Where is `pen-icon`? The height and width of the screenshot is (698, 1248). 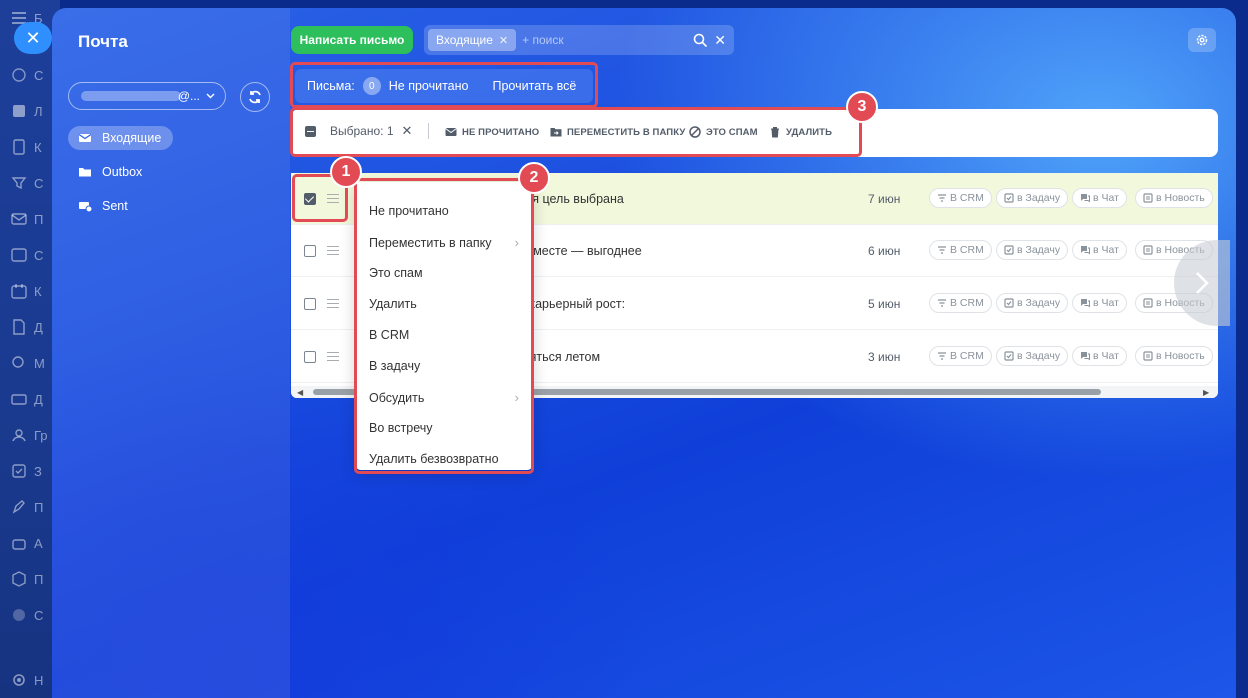 pen-icon is located at coordinates (18, 507).